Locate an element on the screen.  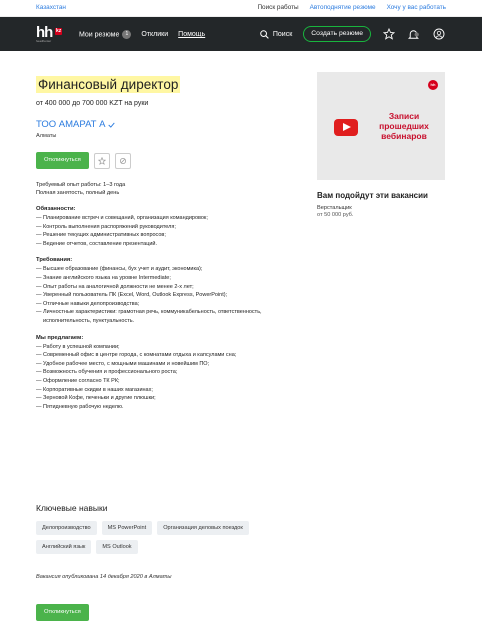
search-label: Поиск is located at coordinates (282, 34).